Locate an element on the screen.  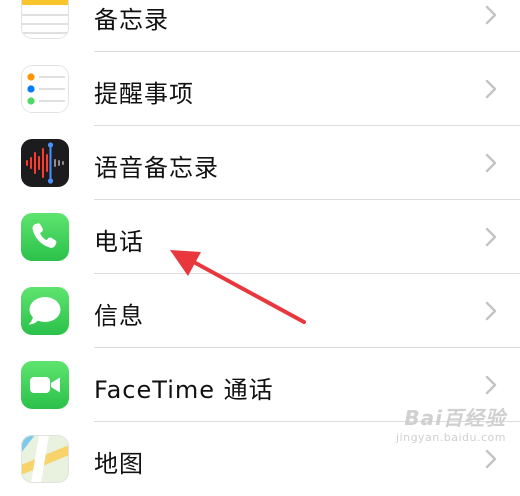
settings-row-label: FaceTime 通话 is located at coordinates (184, 390).